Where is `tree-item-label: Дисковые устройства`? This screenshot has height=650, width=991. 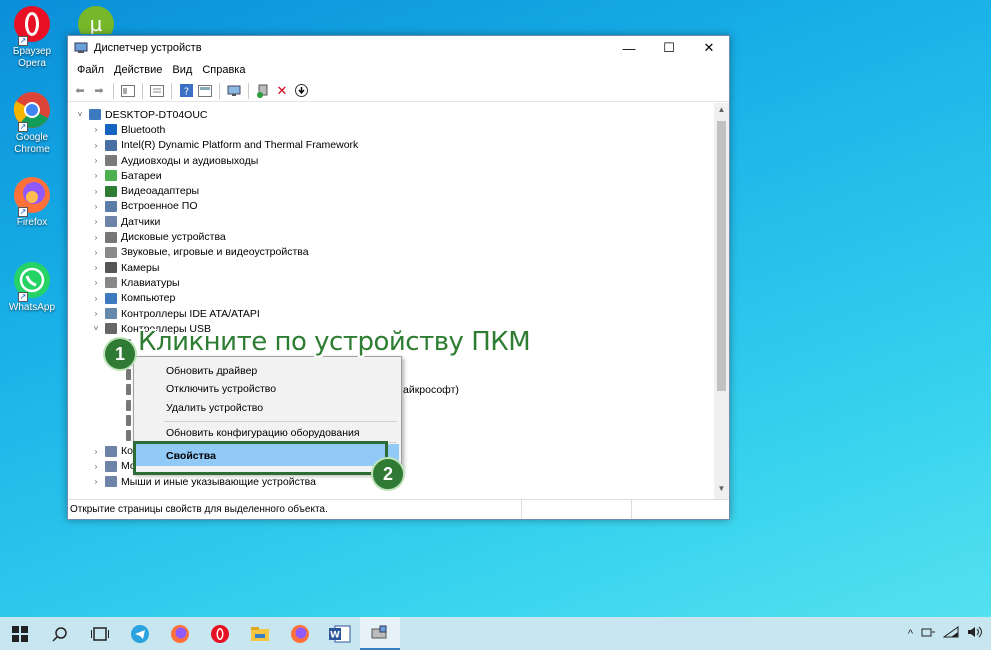 tree-item-label: Дисковые устройства is located at coordinates (173, 237).